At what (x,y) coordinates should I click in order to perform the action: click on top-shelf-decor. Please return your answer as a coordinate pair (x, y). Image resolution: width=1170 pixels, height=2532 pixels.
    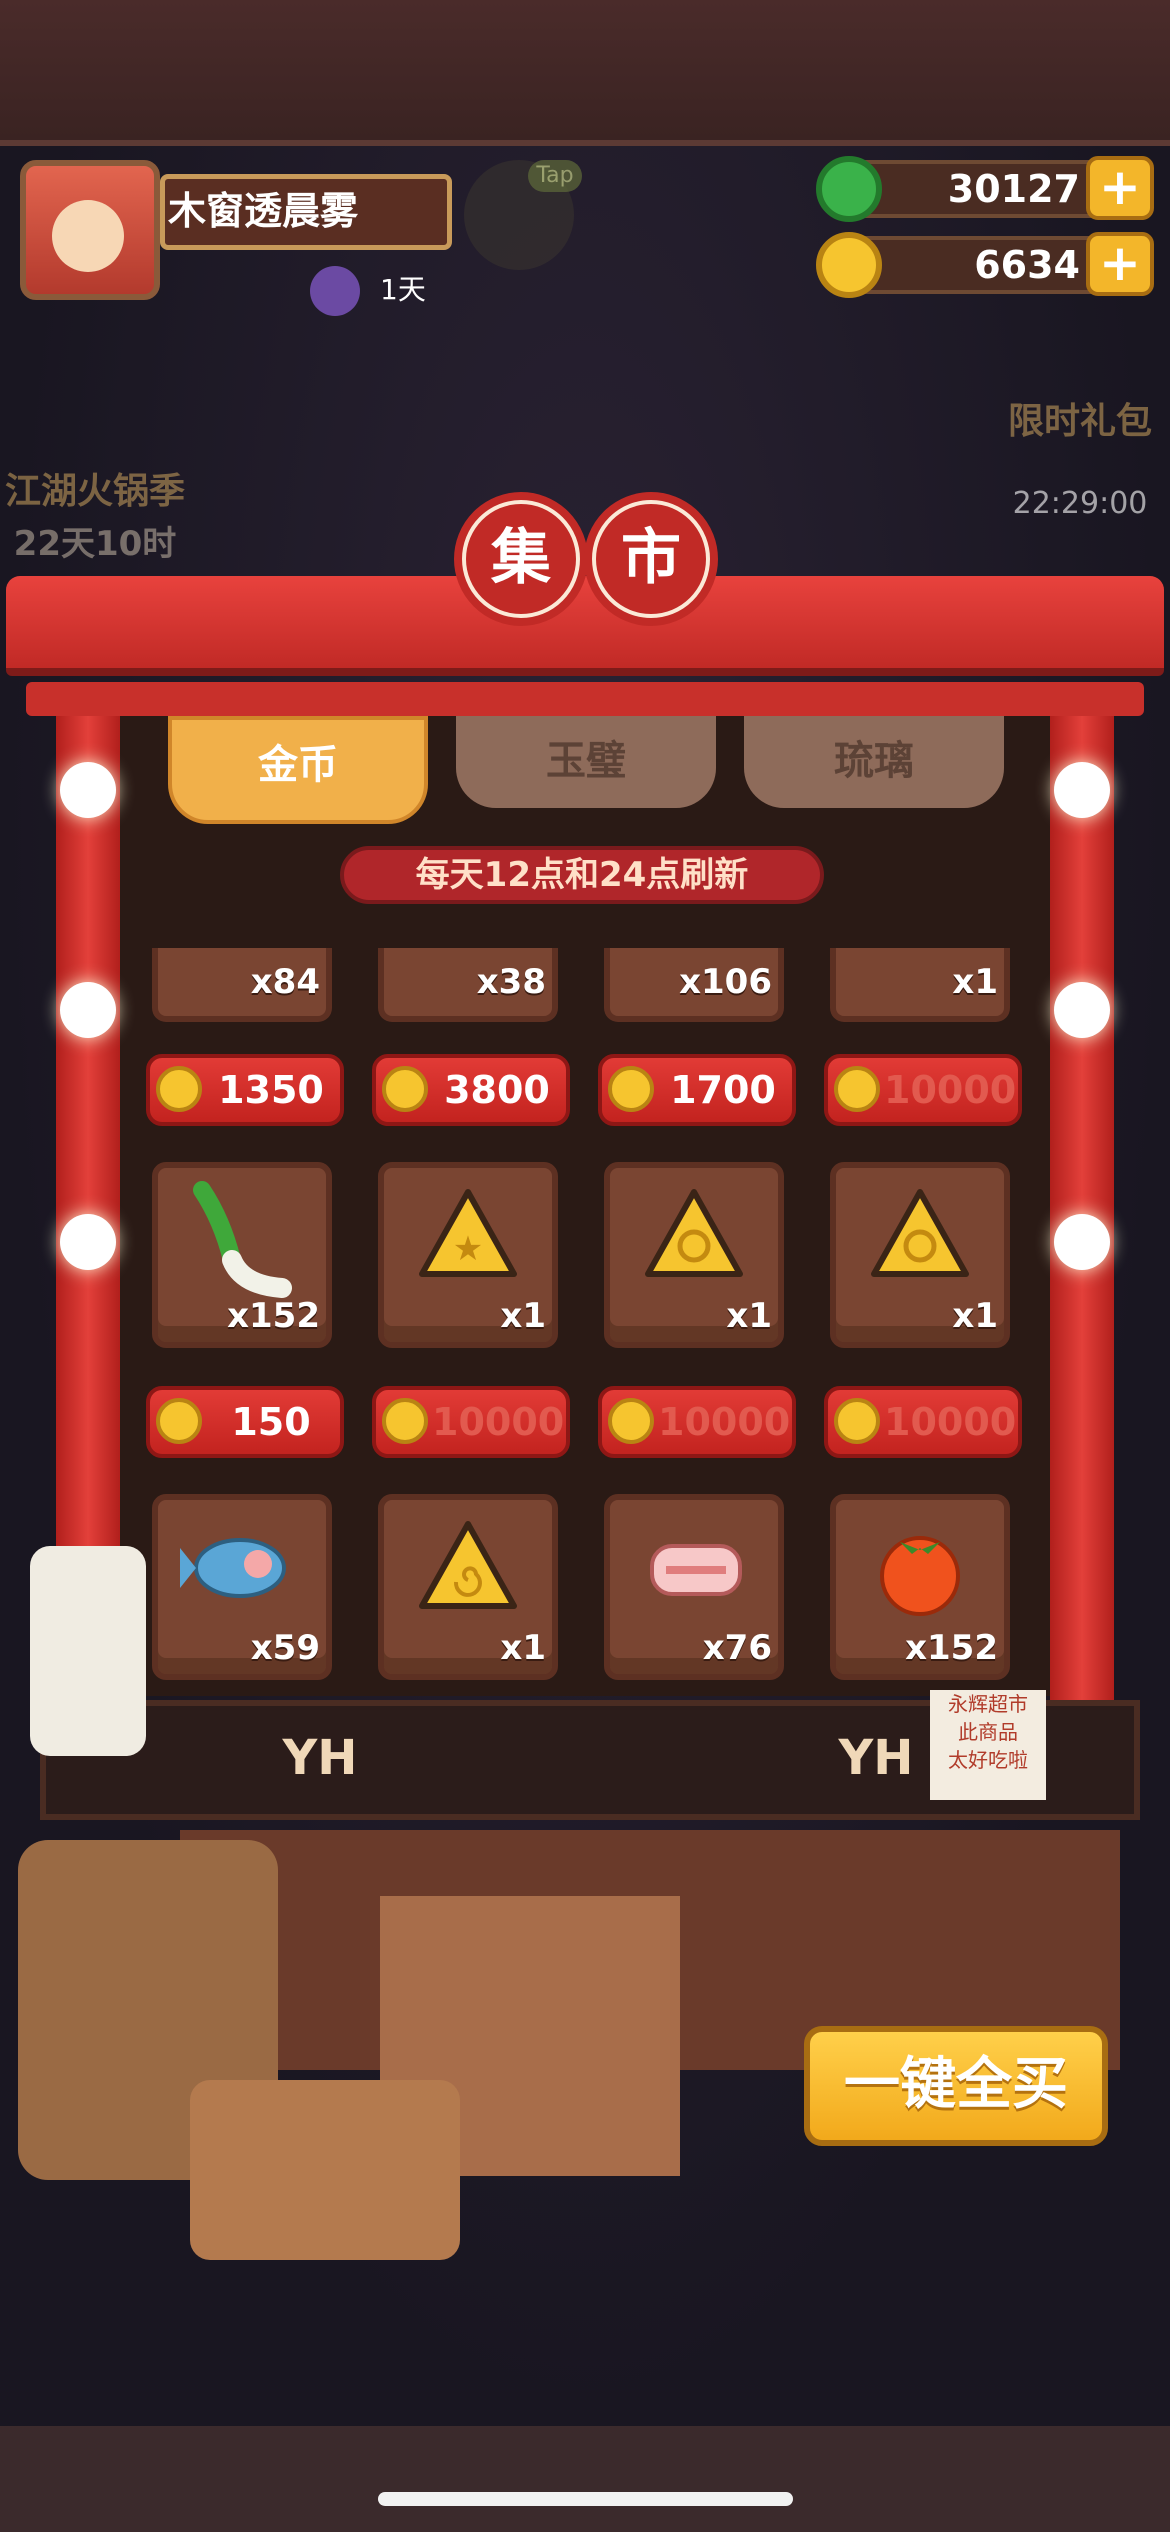
    Looking at the image, I should click on (585, 73).